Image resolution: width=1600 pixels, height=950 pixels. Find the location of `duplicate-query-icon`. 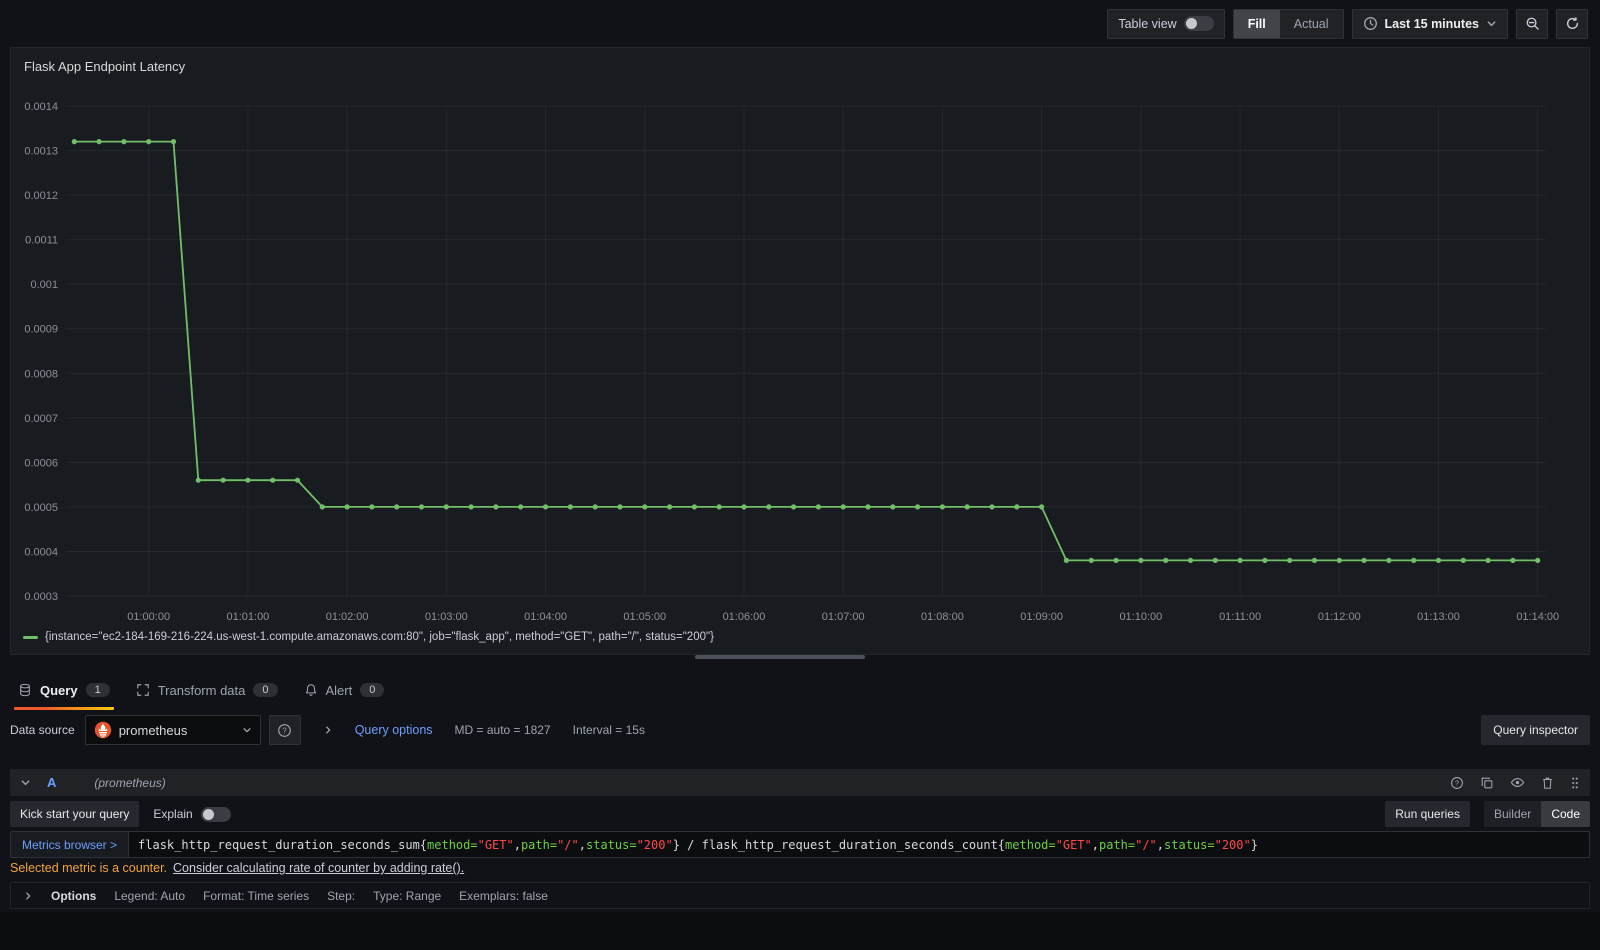

duplicate-query-icon is located at coordinates (1487, 783).